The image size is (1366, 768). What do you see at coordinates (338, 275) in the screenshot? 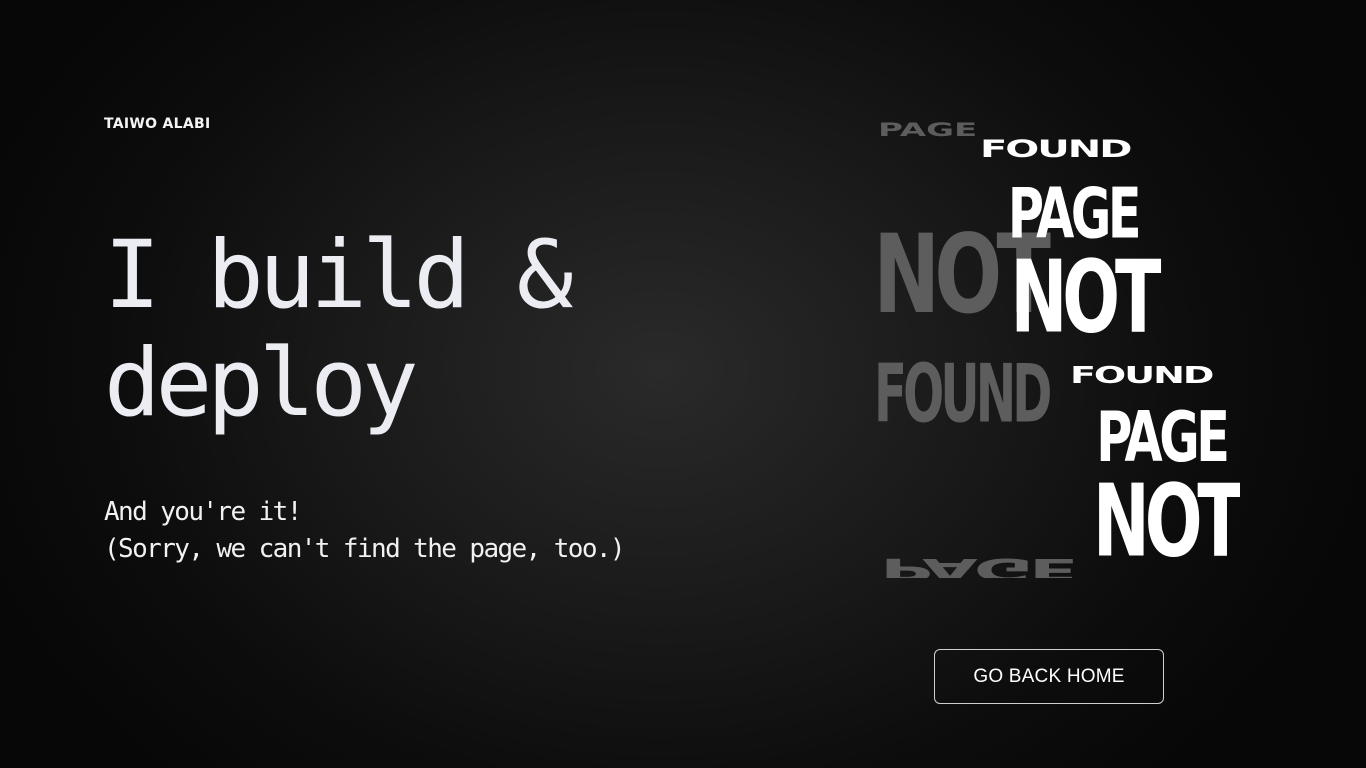
I see `headline-line-1: I build &` at bounding box center [338, 275].